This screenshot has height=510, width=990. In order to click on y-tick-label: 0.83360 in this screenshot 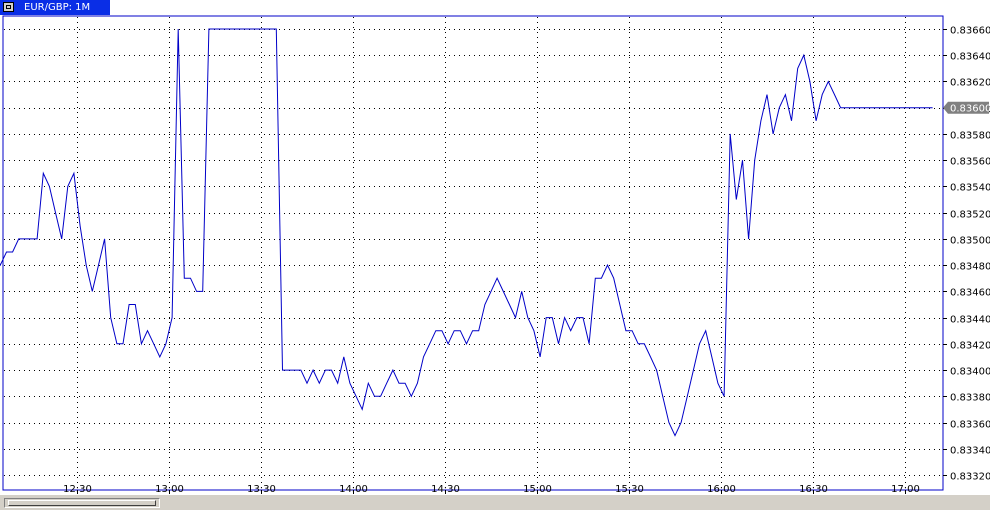, I will do `click(970, 425)`.